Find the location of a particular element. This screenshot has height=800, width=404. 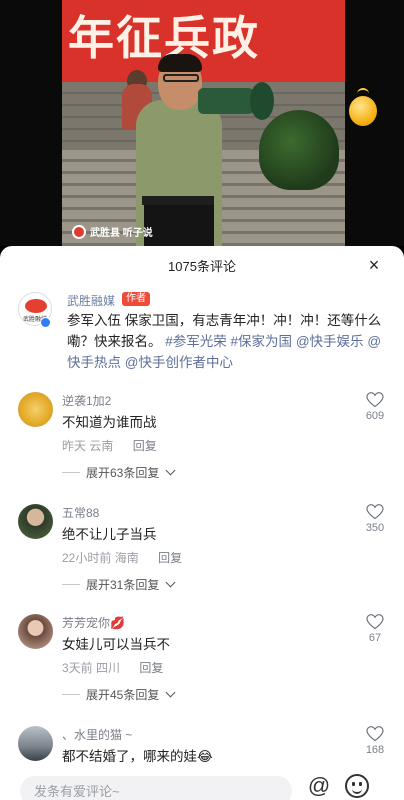

comment-location: 海南 is located at coordinates (126, 558).